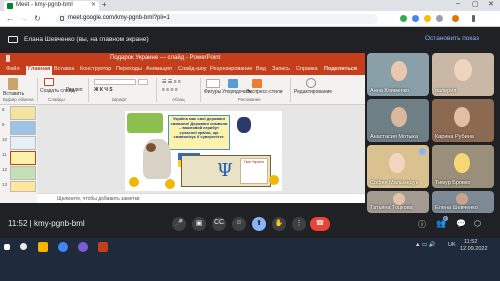 The height and width of the screenshot is (281, 500). Describe the element at coordinates (23, 246) in the screenshot. I see `search-icon` at that location.